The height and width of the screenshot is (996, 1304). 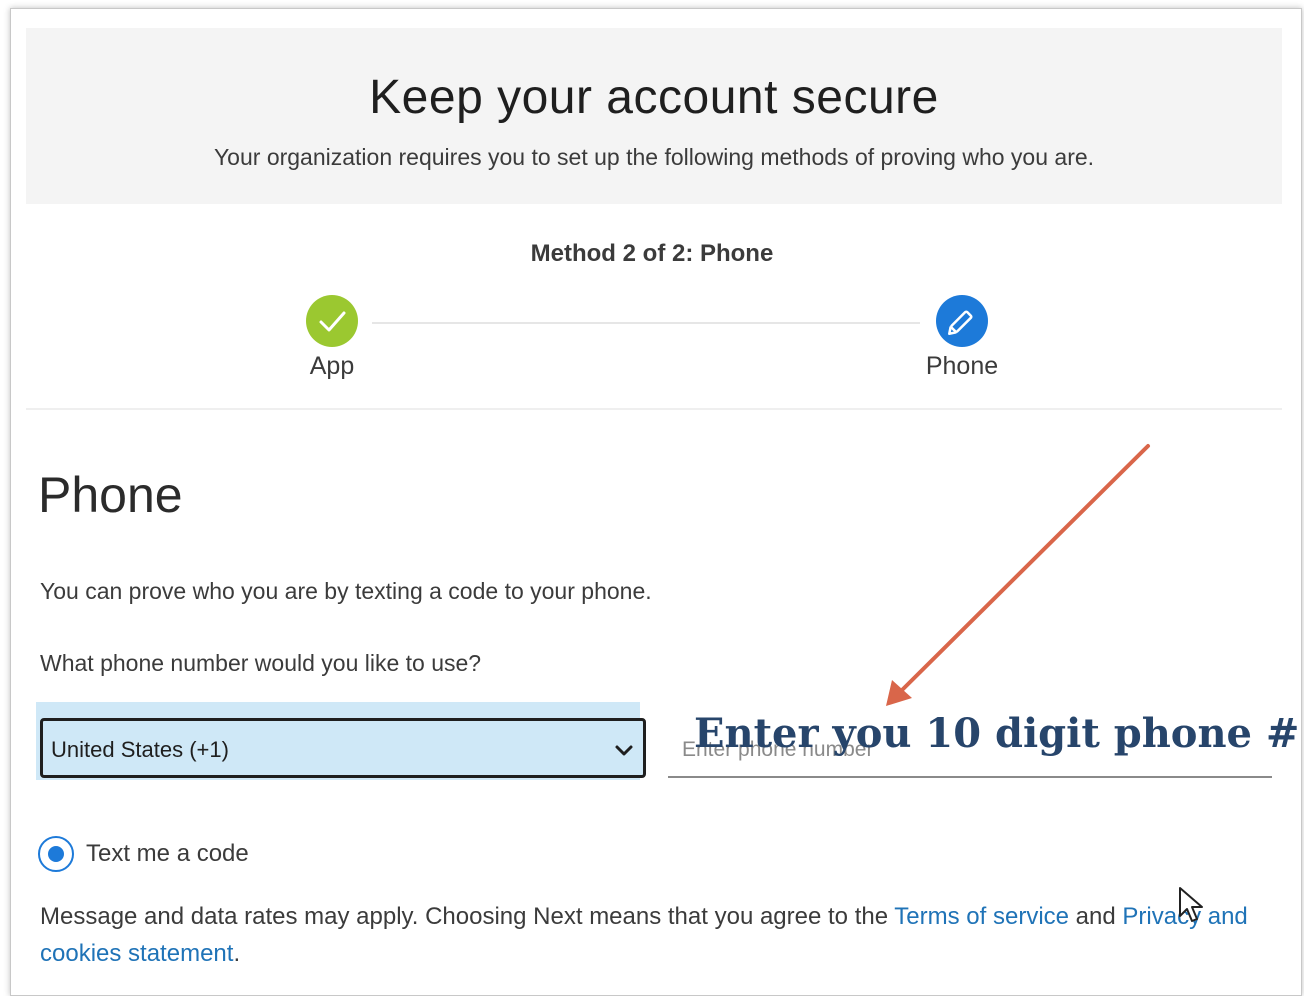 What do you see at coordinates (624, 750) in the screenshot?
I see `chevron-down-icon` at bounding box center [624, 750].